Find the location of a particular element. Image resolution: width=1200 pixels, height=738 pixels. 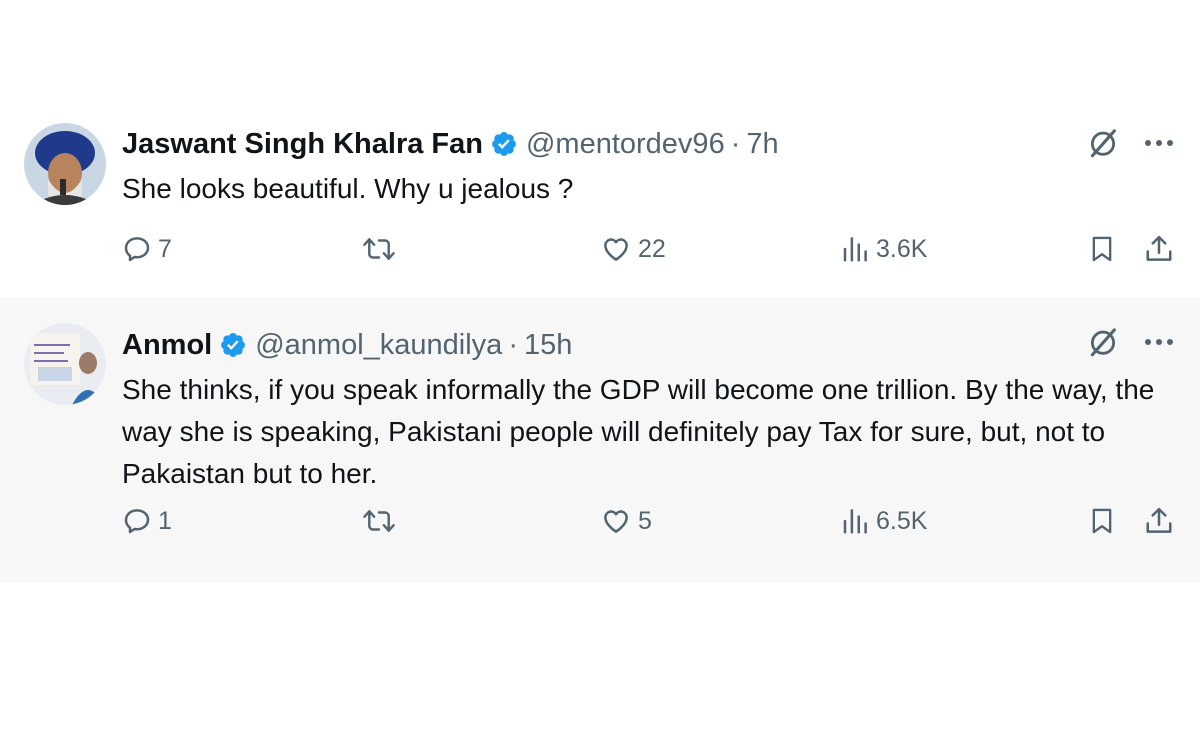

timestamp: 15h is located at coordinates (548, 345).